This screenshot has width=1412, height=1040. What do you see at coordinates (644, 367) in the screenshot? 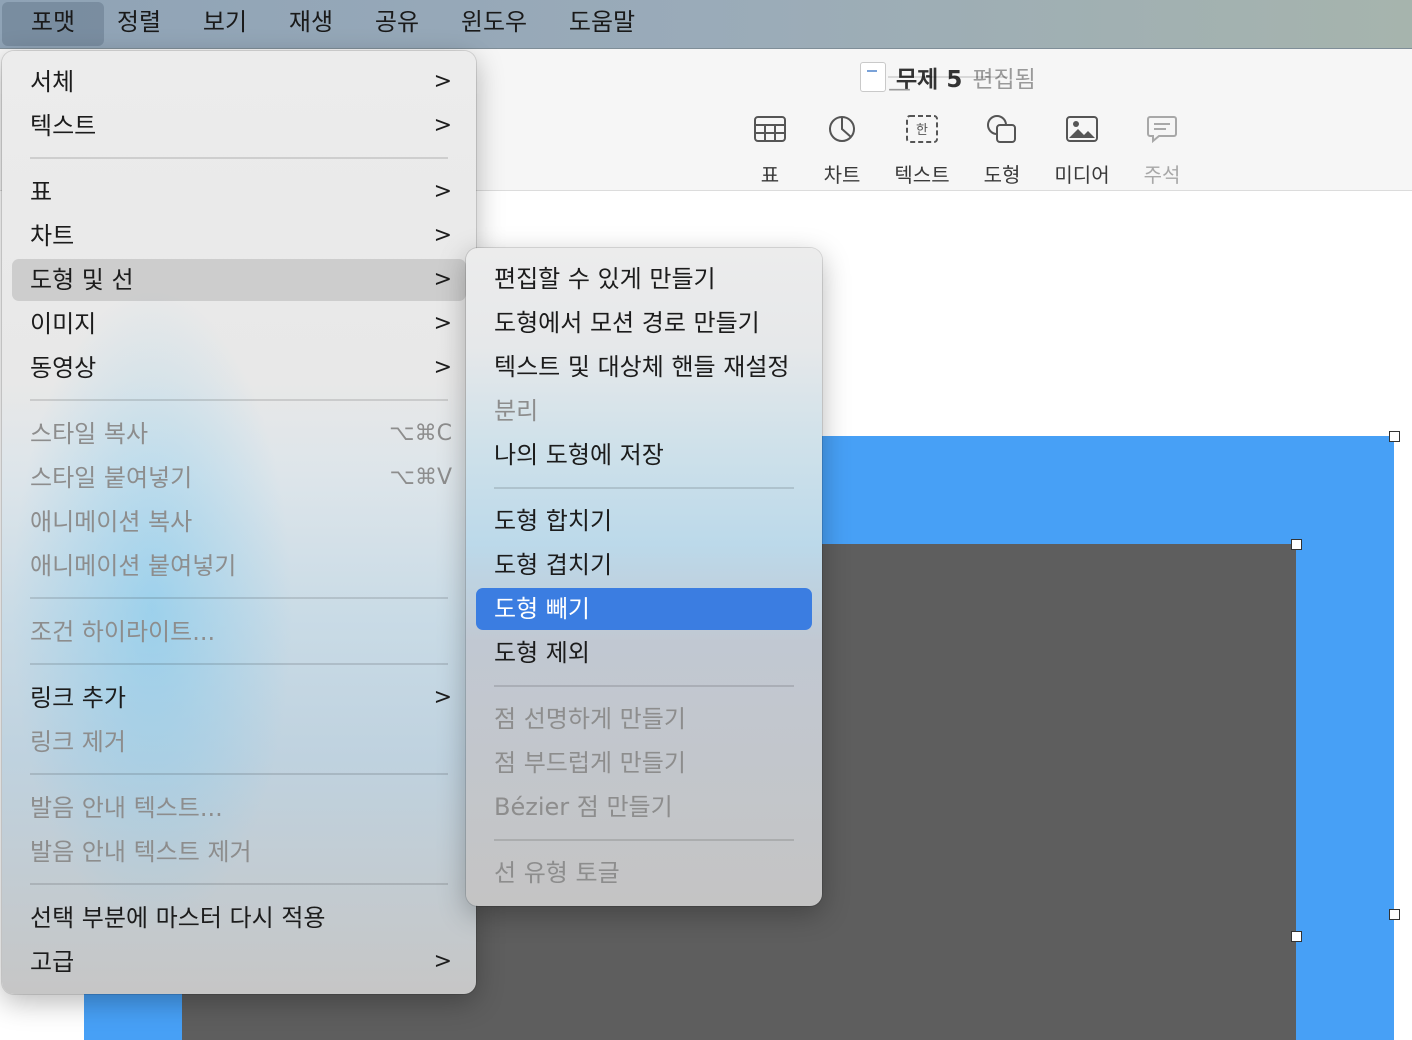
I see `menu-item-reset-handles: 텍스트 및 대상체 핸들 재설정` at bounding box center [644, 367].